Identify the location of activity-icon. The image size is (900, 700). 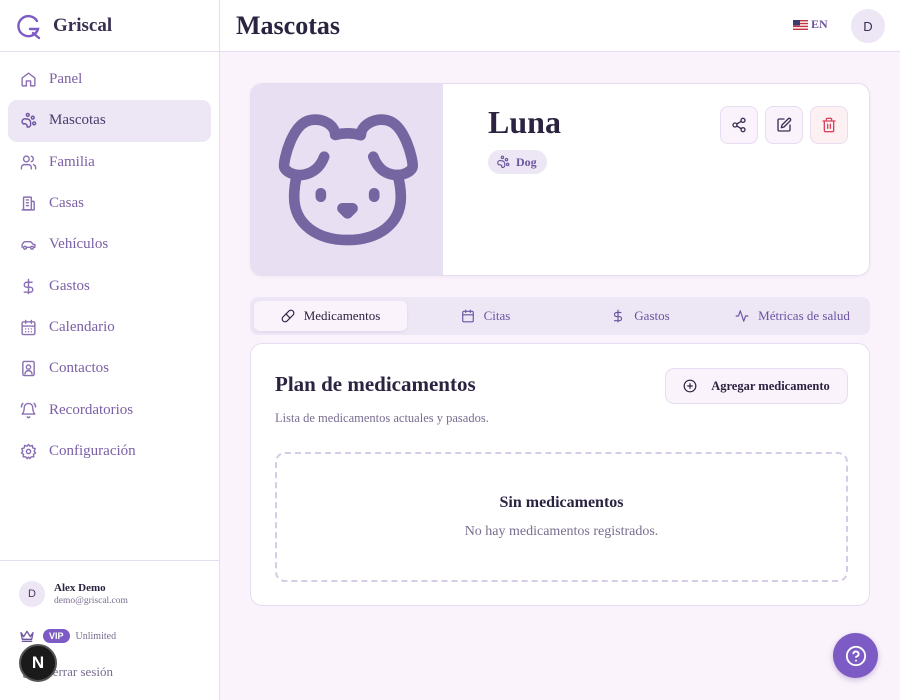
(742, 316).